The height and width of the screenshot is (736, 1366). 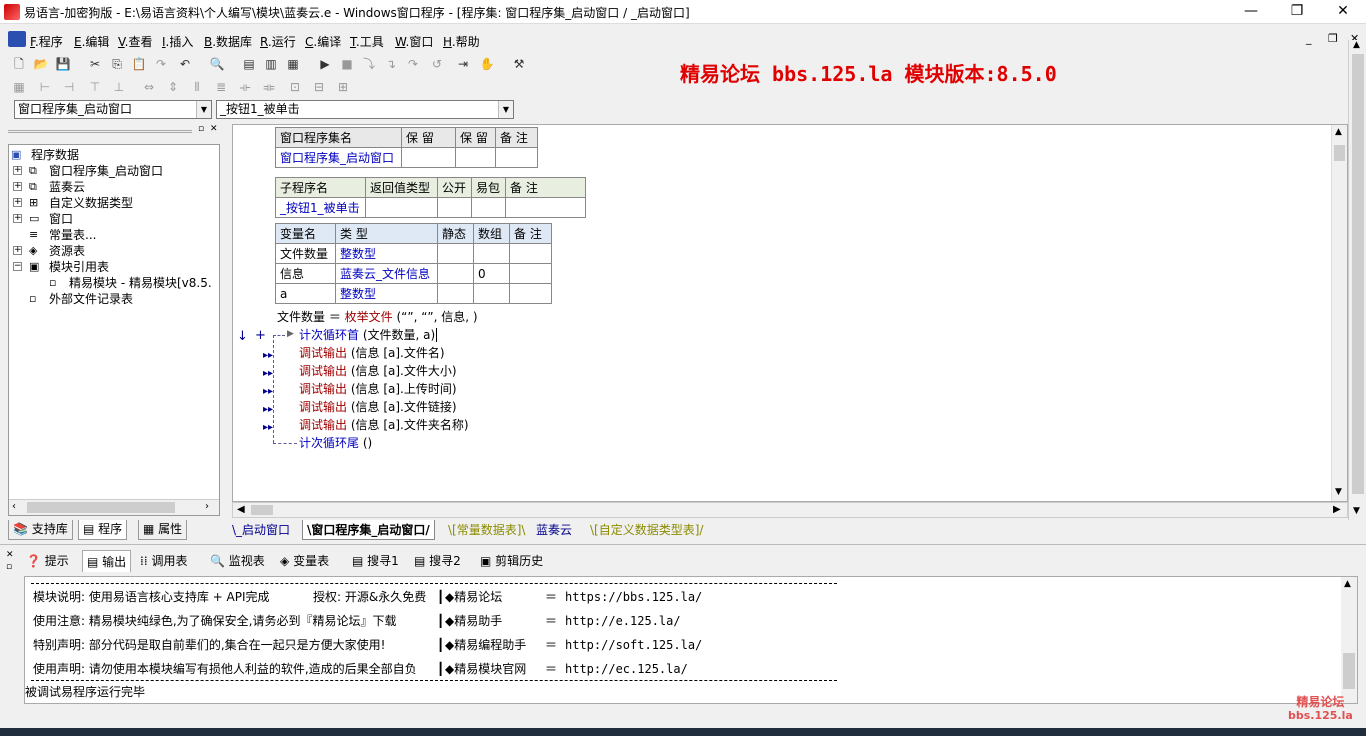 What do you see at coordinates (1358, 274) in the screenshot?
I see `window-scroll-thumb` at bounding box center [1358, 274].